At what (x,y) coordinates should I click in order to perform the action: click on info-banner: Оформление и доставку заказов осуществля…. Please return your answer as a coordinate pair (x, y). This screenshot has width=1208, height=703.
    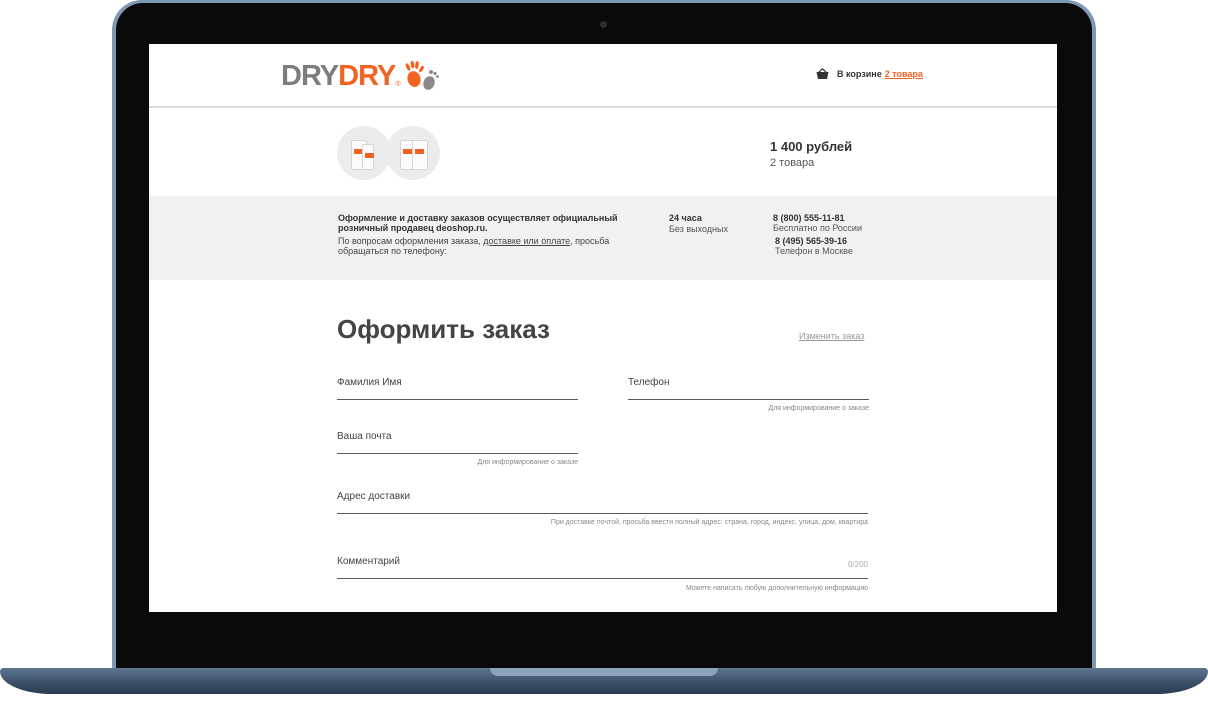
    Looking at the image, I should click on (603, 238).